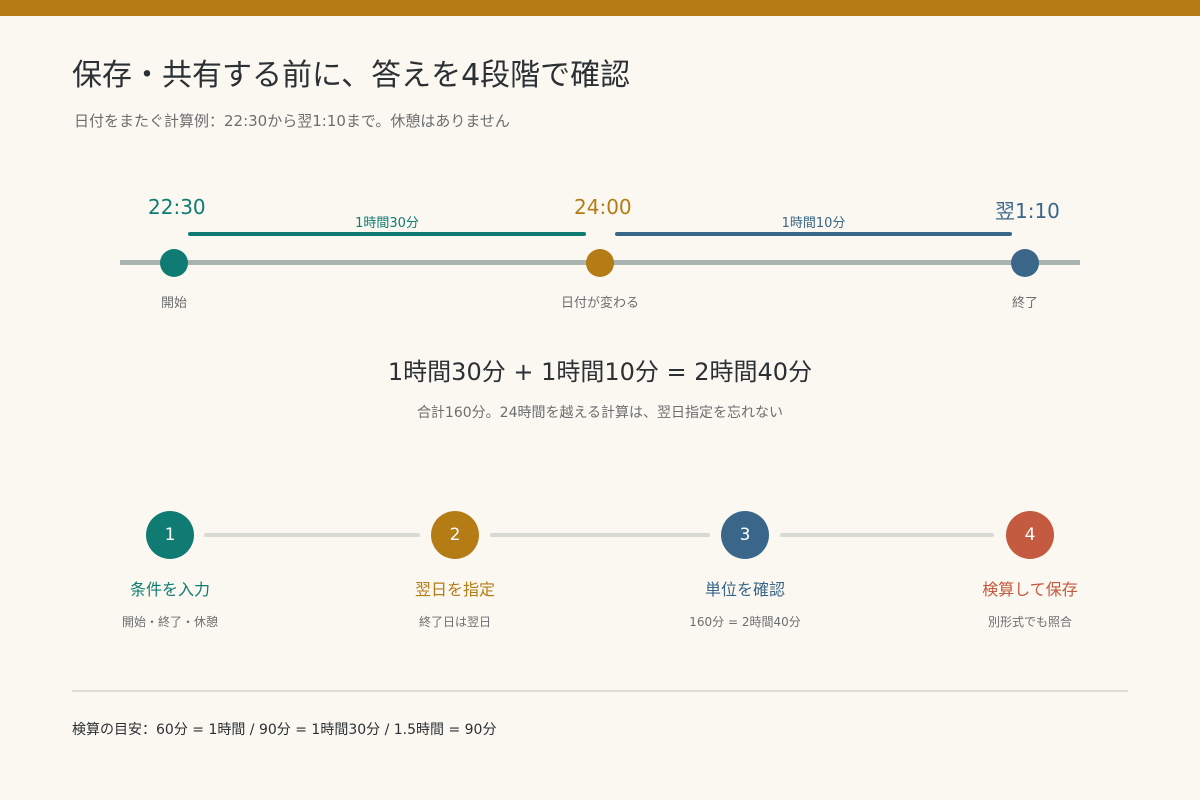 The width and height of the screenshot is (1200, 800). What do you see at coordinates (1029, 622) in the screenshot?
I see `step-4-desc: 別形式でも照合` at bounding box center [1029, 622].